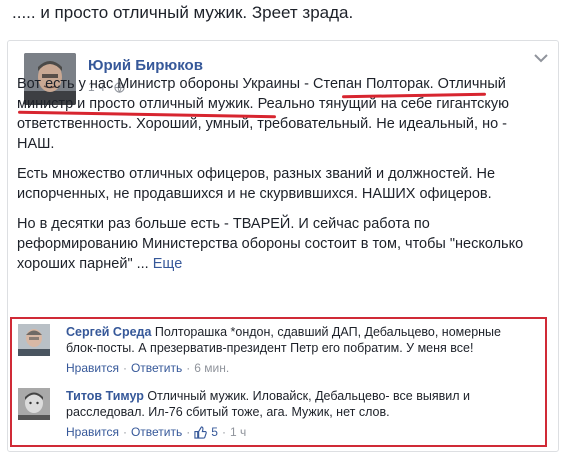  I want to click on author-name: Юрий Бирюков, so click(145, 65).